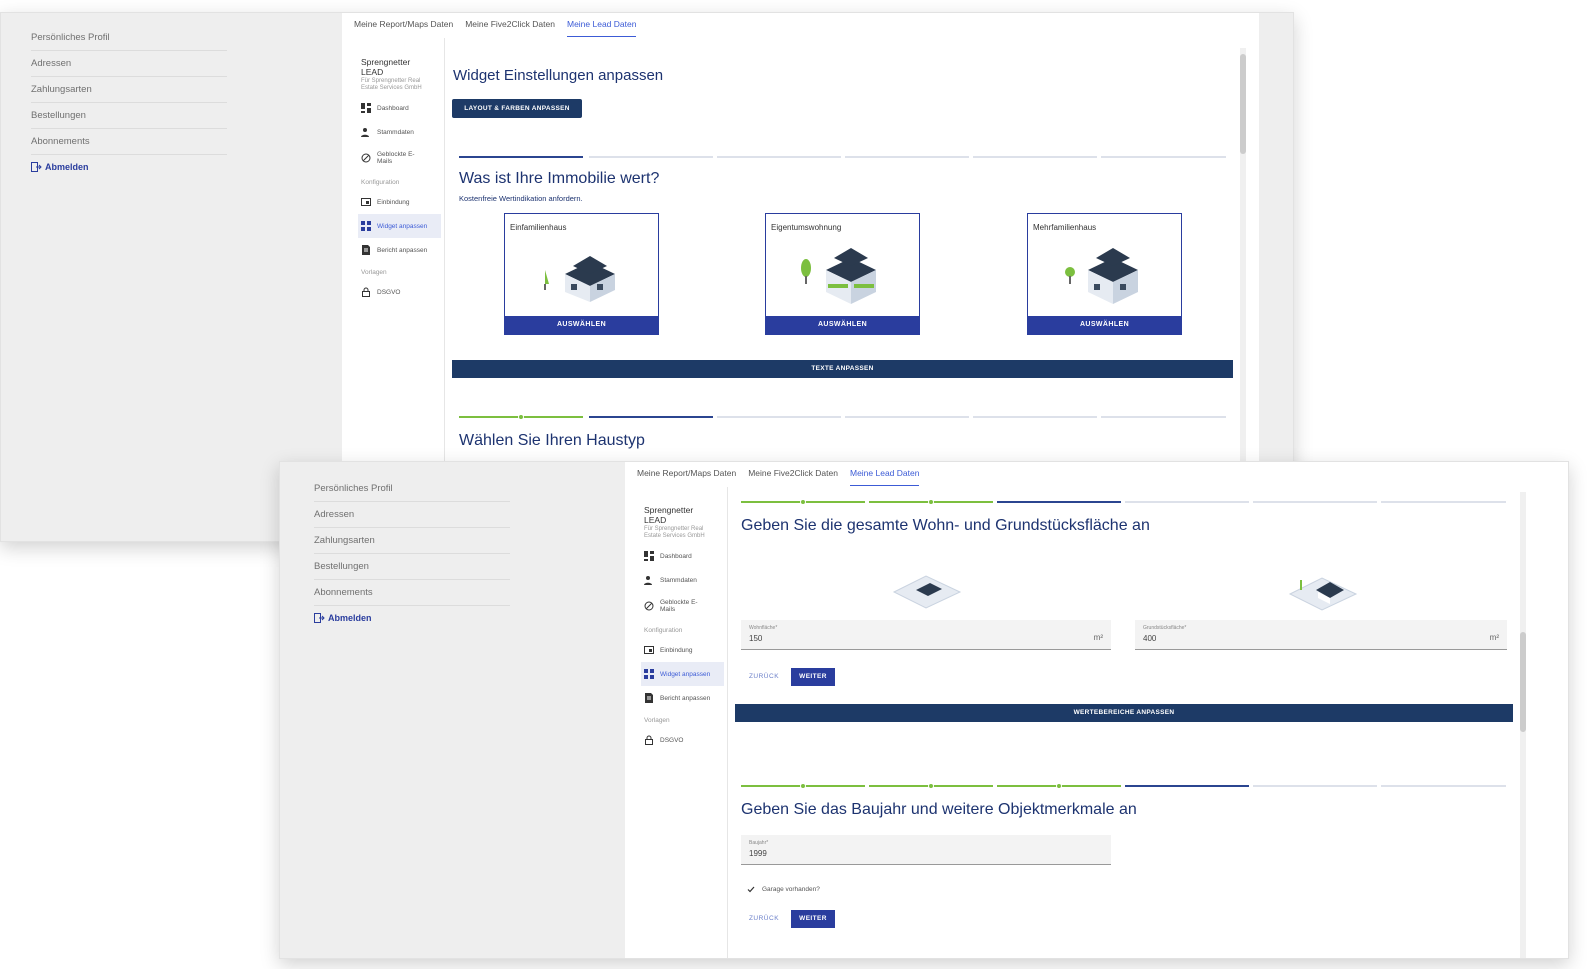 The image size is (1587, 969). I want to click on nav-widget-label: Widget anpassen, so click(402, 226).